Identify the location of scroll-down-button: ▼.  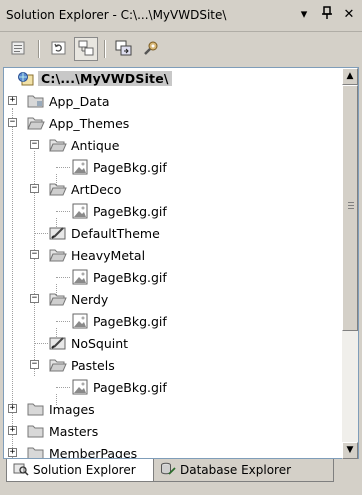
(350, 450).